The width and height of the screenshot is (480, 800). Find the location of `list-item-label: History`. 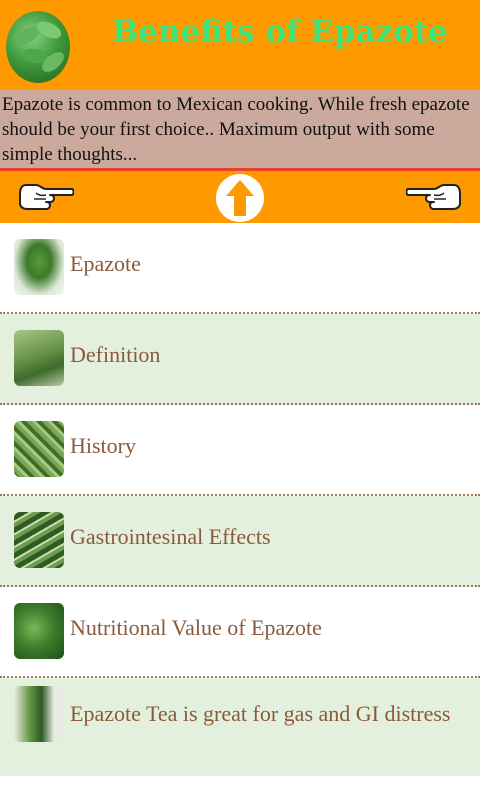

list-item-label: History is located at coordinates (103, 445).